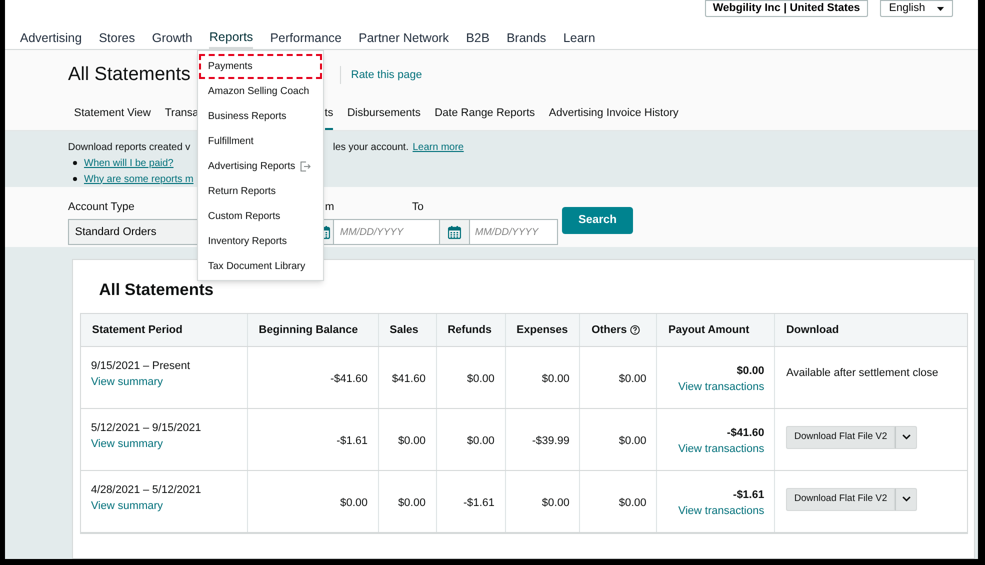  What do you see at coordinates (409, 379) in the screenshot?
I see `table-cell-text: $41.60` at bounding box center [409, 379].